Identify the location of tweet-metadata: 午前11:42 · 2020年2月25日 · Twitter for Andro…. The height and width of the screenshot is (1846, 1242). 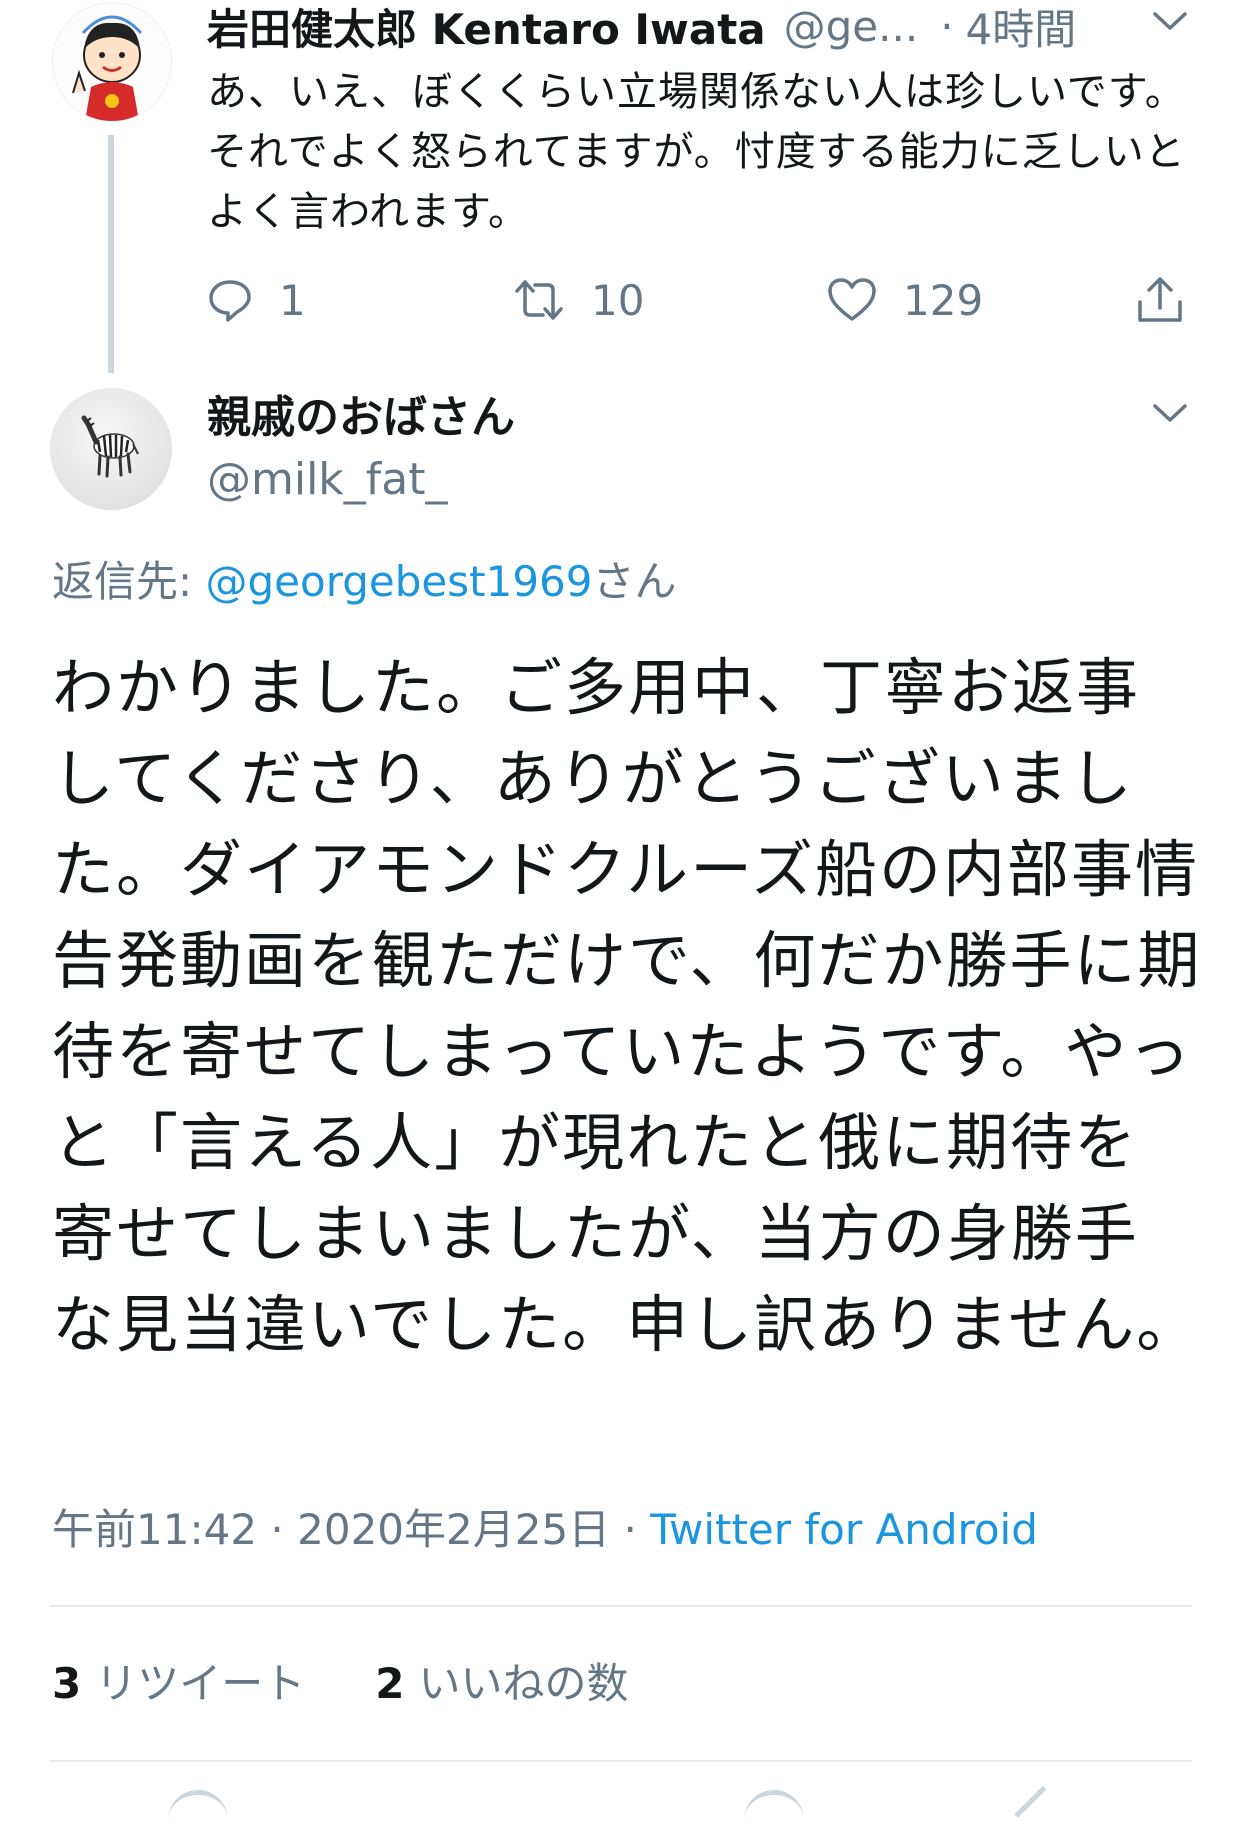
(545, 1530).